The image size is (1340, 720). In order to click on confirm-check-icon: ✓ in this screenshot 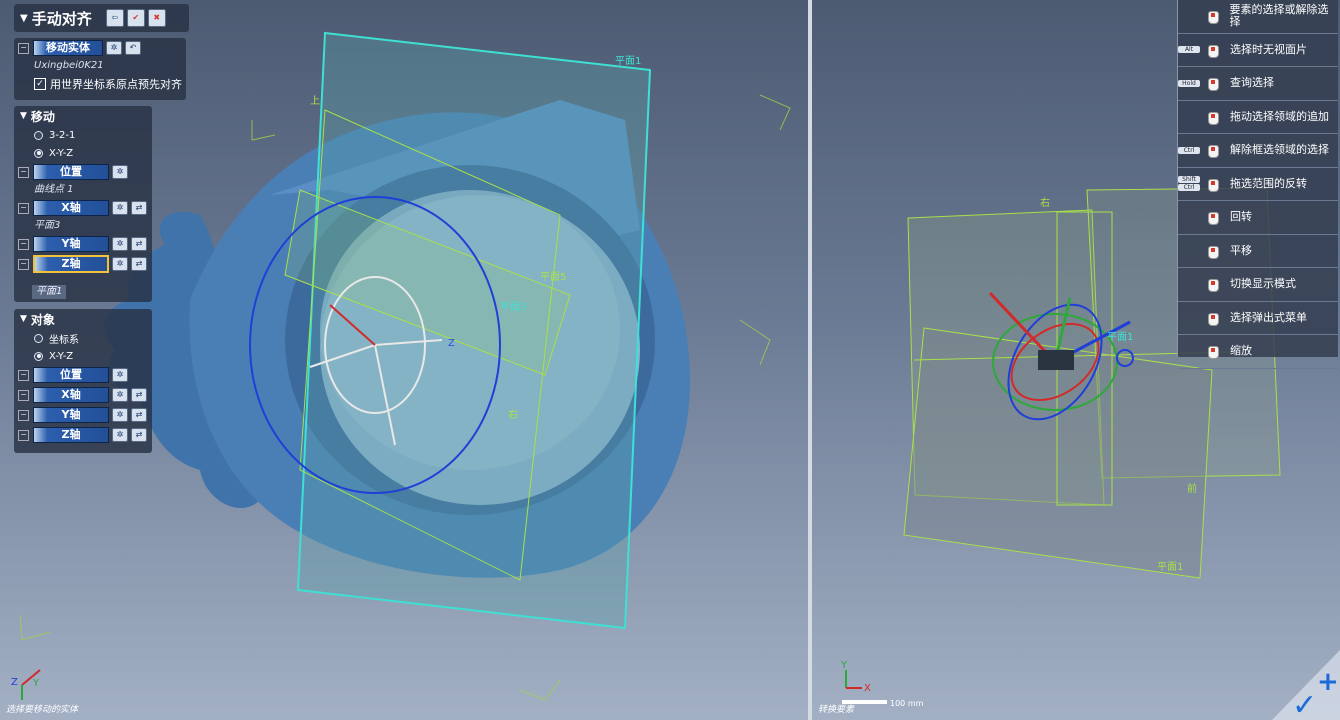, I will do `click(1304, 704)`.